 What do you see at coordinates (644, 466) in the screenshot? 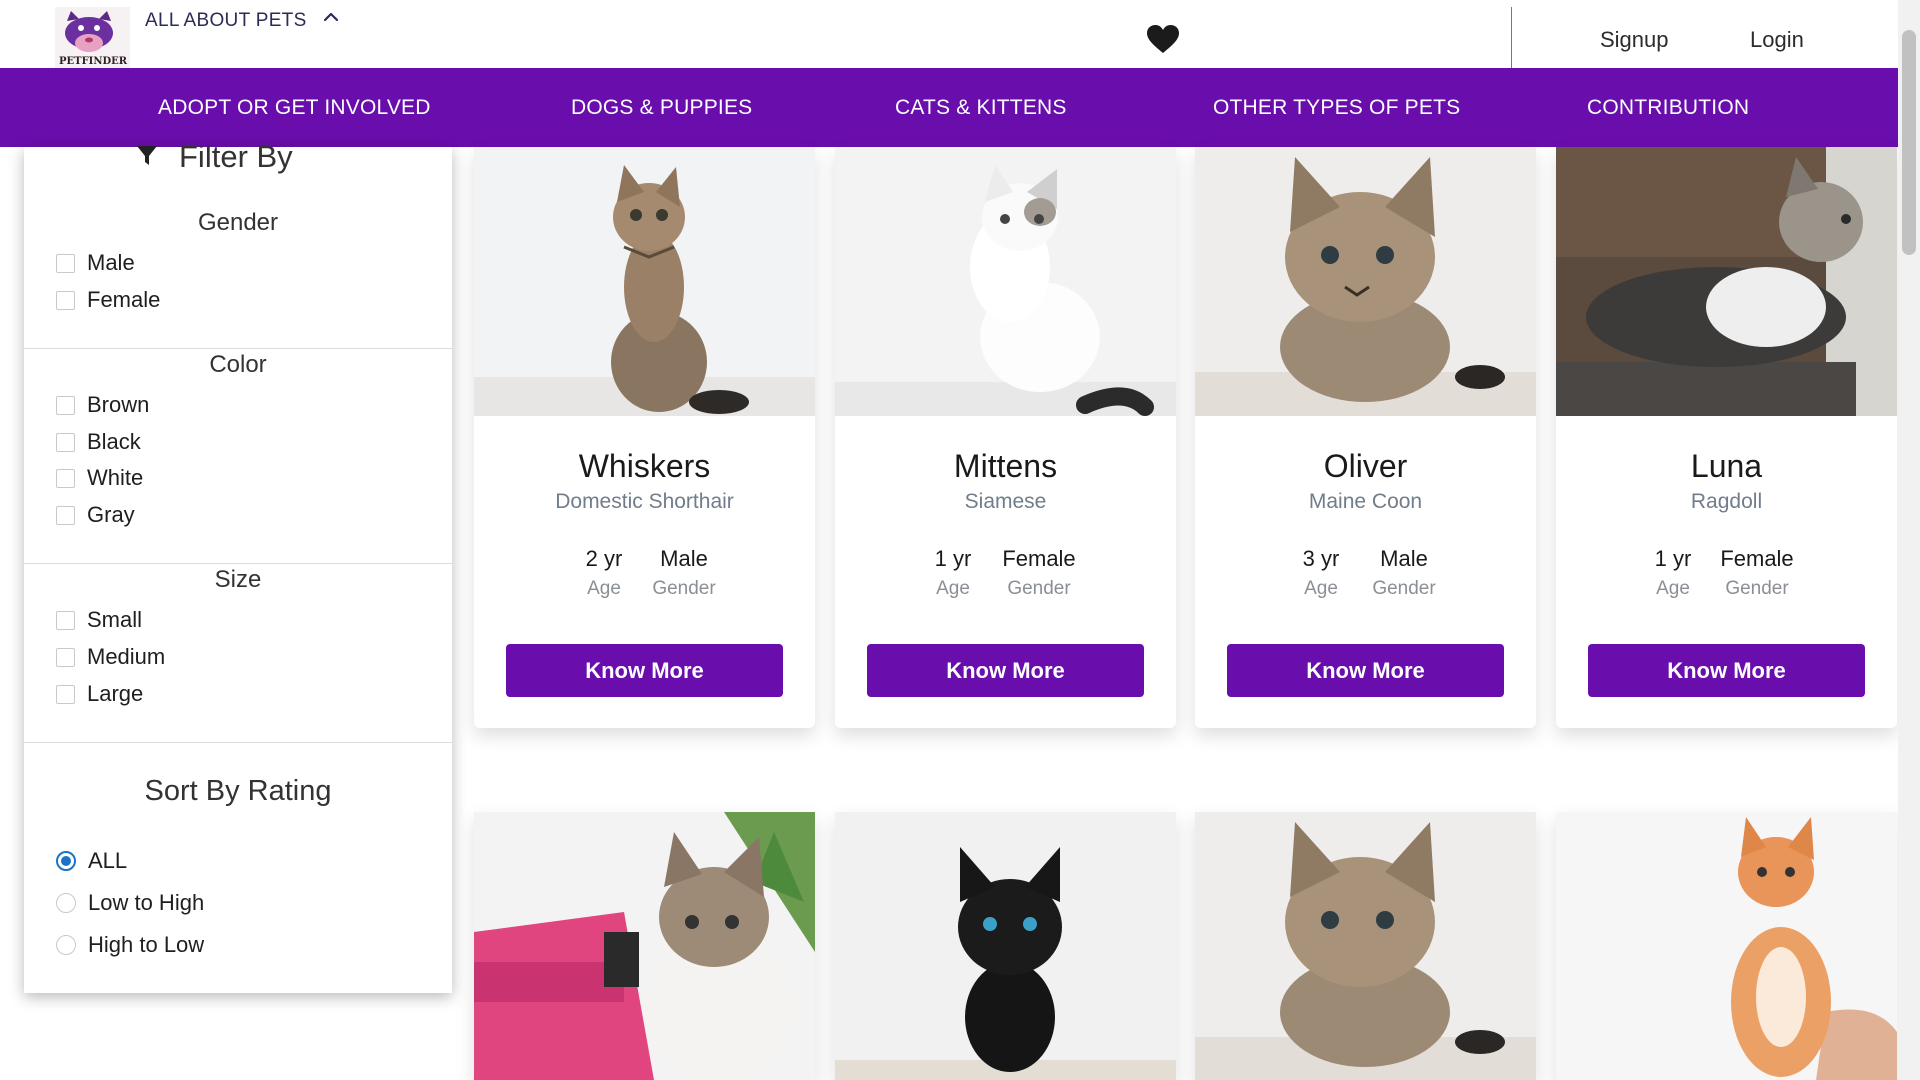
I see `pet-name: Whiskers` at bounding box center [644, 466].